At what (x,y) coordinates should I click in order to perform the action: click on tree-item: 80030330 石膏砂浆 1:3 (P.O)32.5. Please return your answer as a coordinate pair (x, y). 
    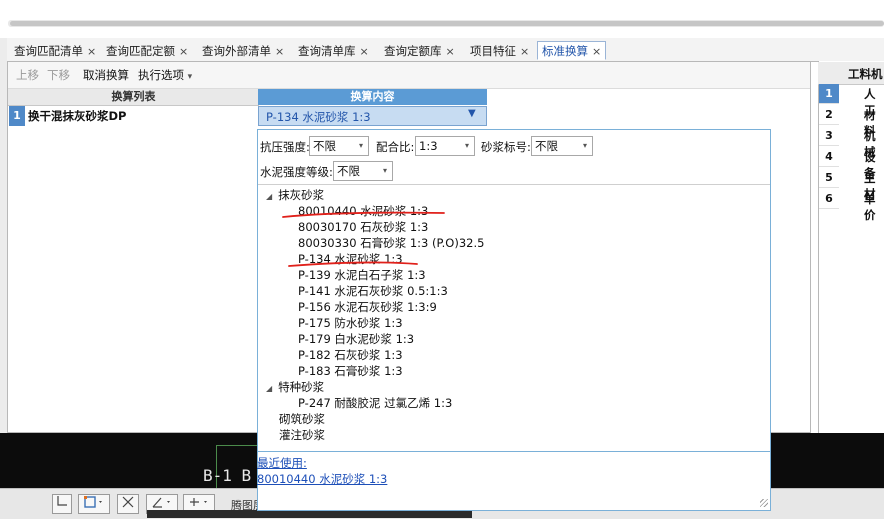
    Looking at the image, I should click on (391, 243).